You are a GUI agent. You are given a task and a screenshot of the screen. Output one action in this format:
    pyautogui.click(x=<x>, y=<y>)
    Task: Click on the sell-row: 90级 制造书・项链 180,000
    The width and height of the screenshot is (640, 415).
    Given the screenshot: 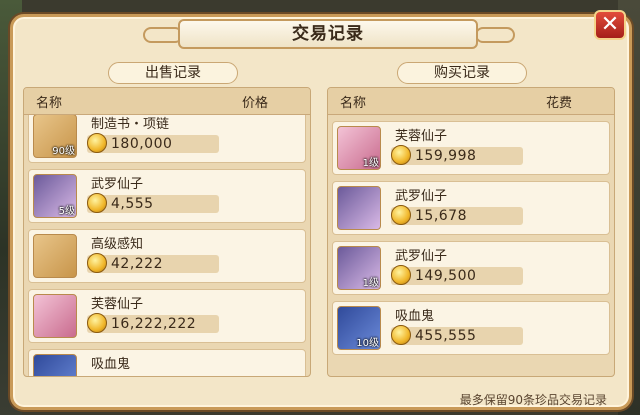 What is the action you would take?
    pyautogui.click(x=167, y=139)
    